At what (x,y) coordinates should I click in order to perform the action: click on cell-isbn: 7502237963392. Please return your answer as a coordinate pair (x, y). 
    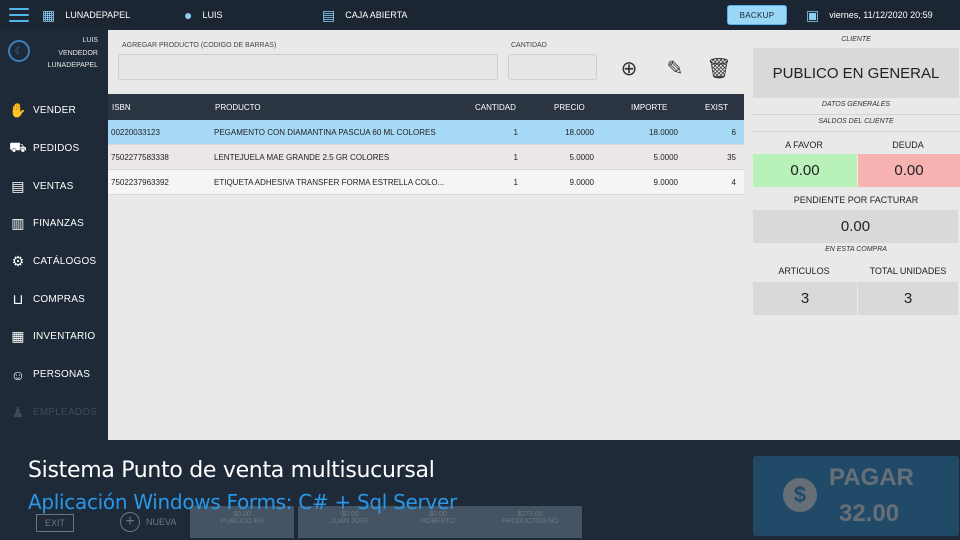
    Looking at the image, I should click on (140, 182).